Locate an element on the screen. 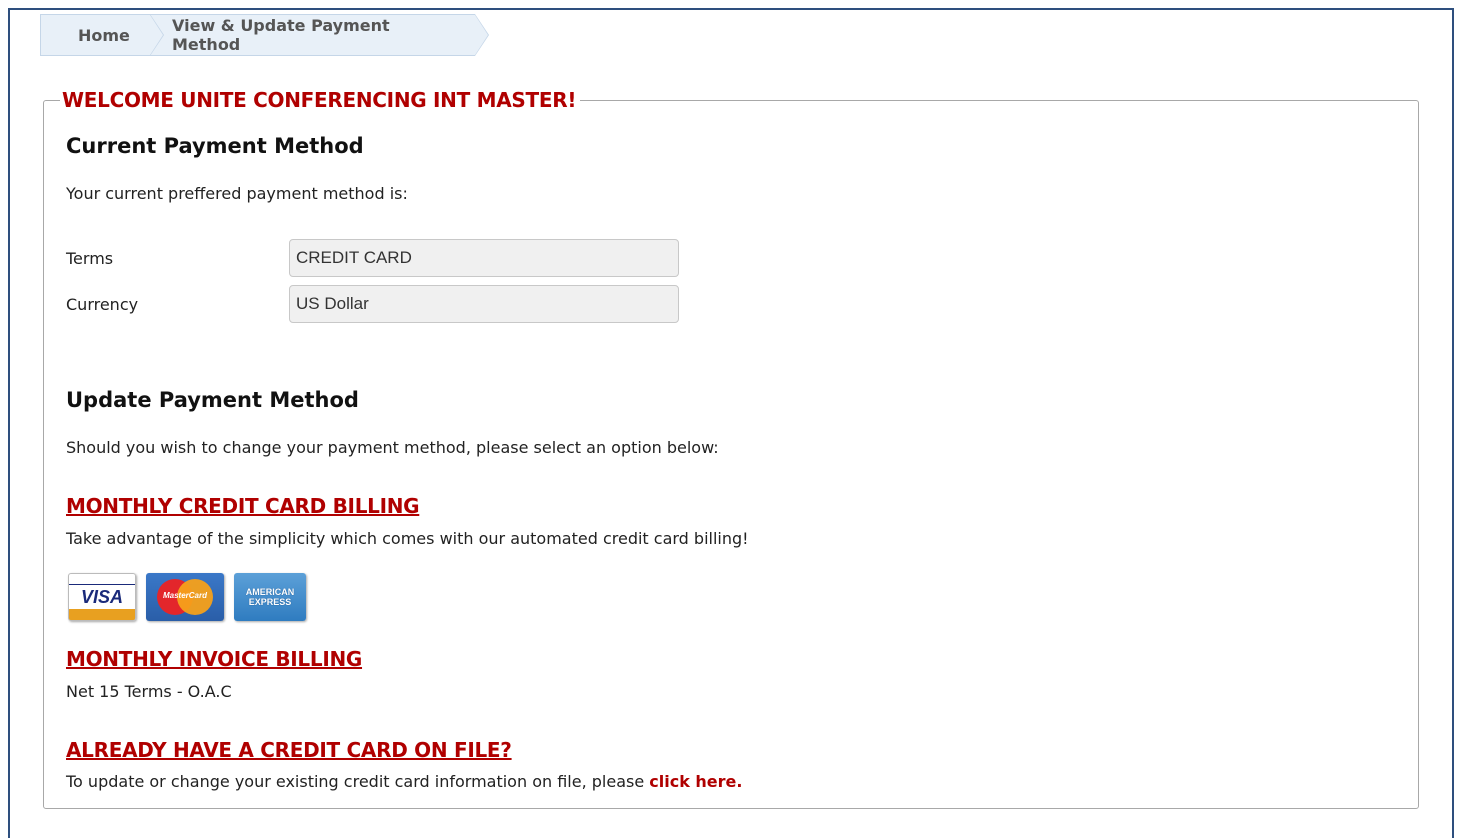  terms-label: Terms is located at coordinates (90, 258).